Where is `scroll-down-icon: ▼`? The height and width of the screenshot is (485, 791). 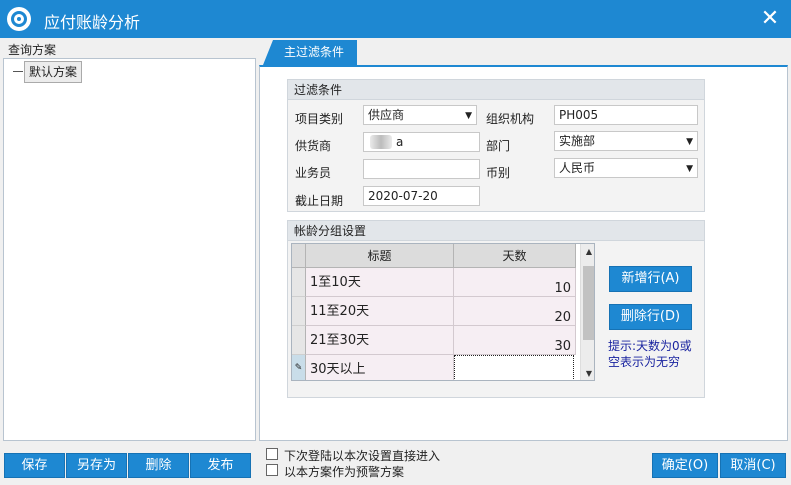
scroll-down-icon: ▼ is located at coordinates (587, 373).